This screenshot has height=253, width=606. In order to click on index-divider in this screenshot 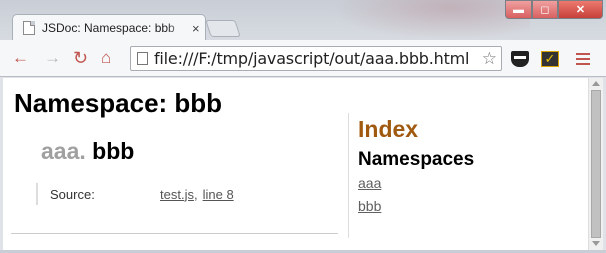, I will do `click(348, 175)`.